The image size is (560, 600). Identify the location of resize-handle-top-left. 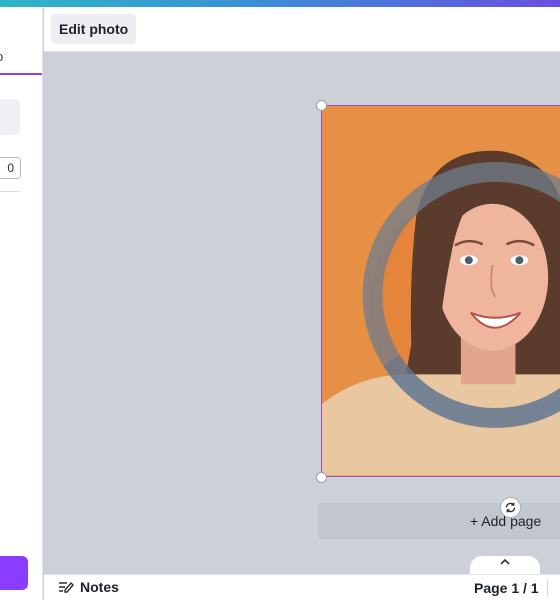
(321, 105).